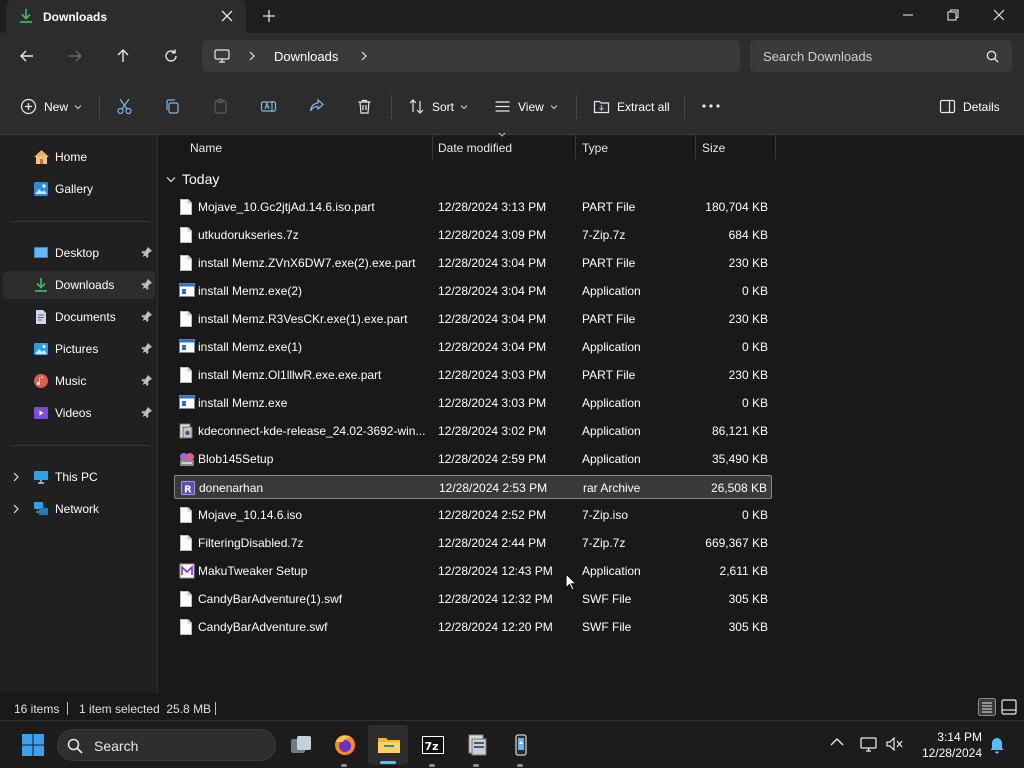 This screenshot has width=1024, height=768. I want to click on refresh-icon, so click(171, 56).